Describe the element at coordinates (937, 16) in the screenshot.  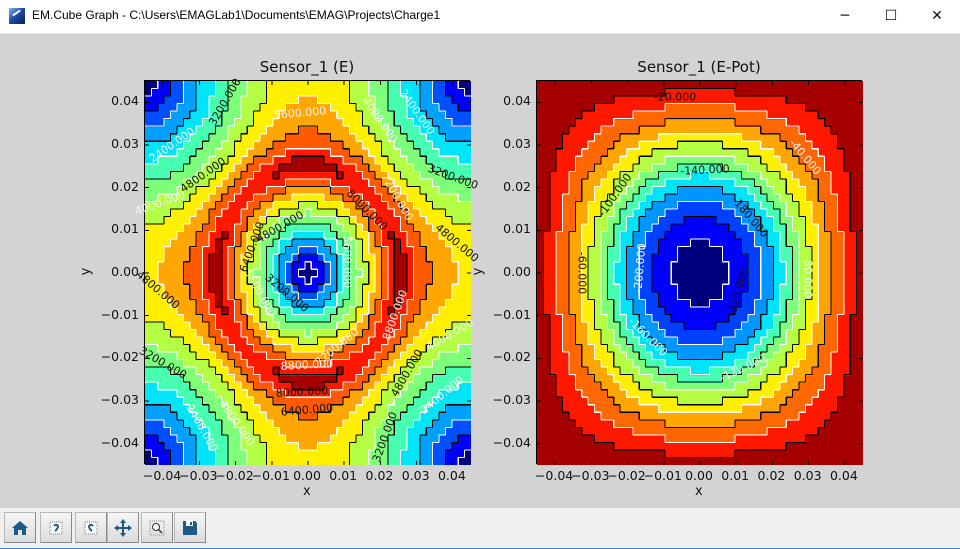
I see `close-button: ✕` at that location.